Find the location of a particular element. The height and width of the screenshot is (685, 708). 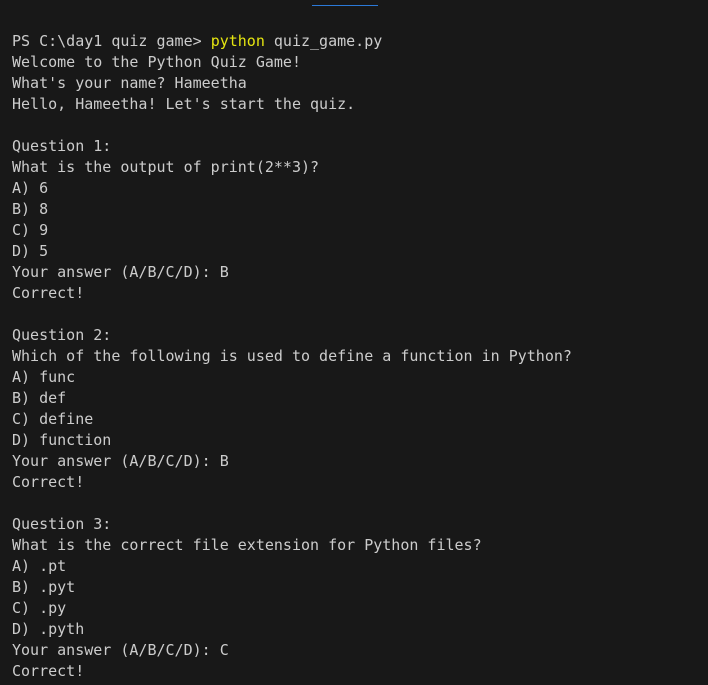

prompt: PS C:\day1 quiz game> is located at coordinates (111, 41).